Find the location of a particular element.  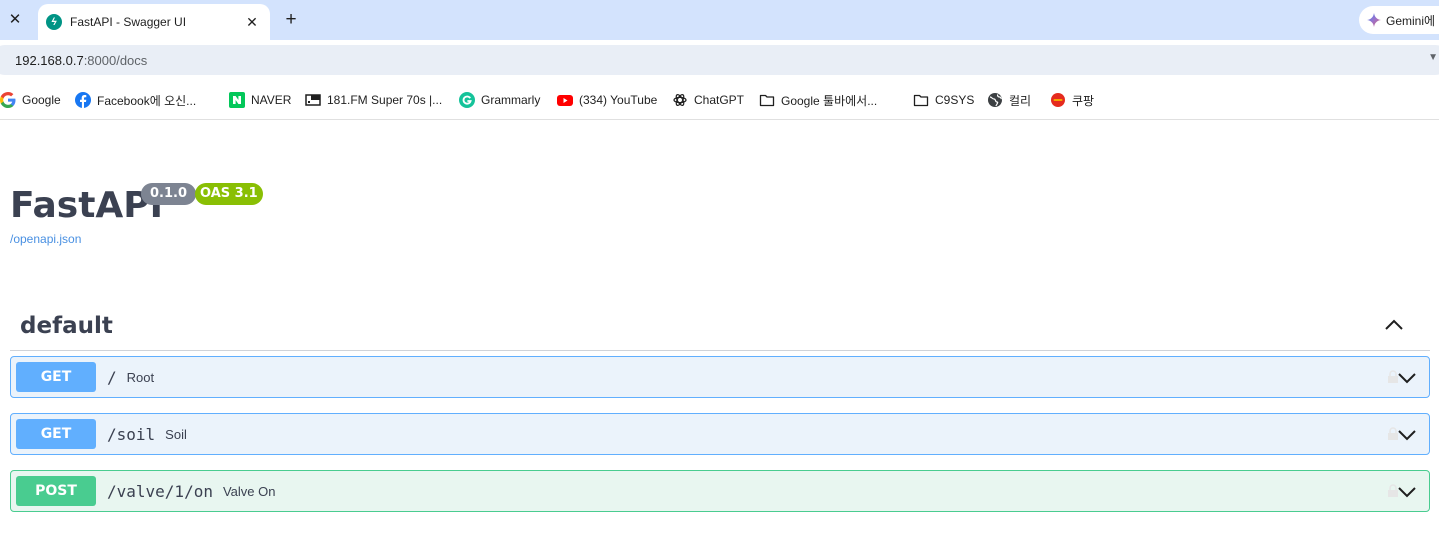

operation-path: /soil is located at coordinates (131, 434).